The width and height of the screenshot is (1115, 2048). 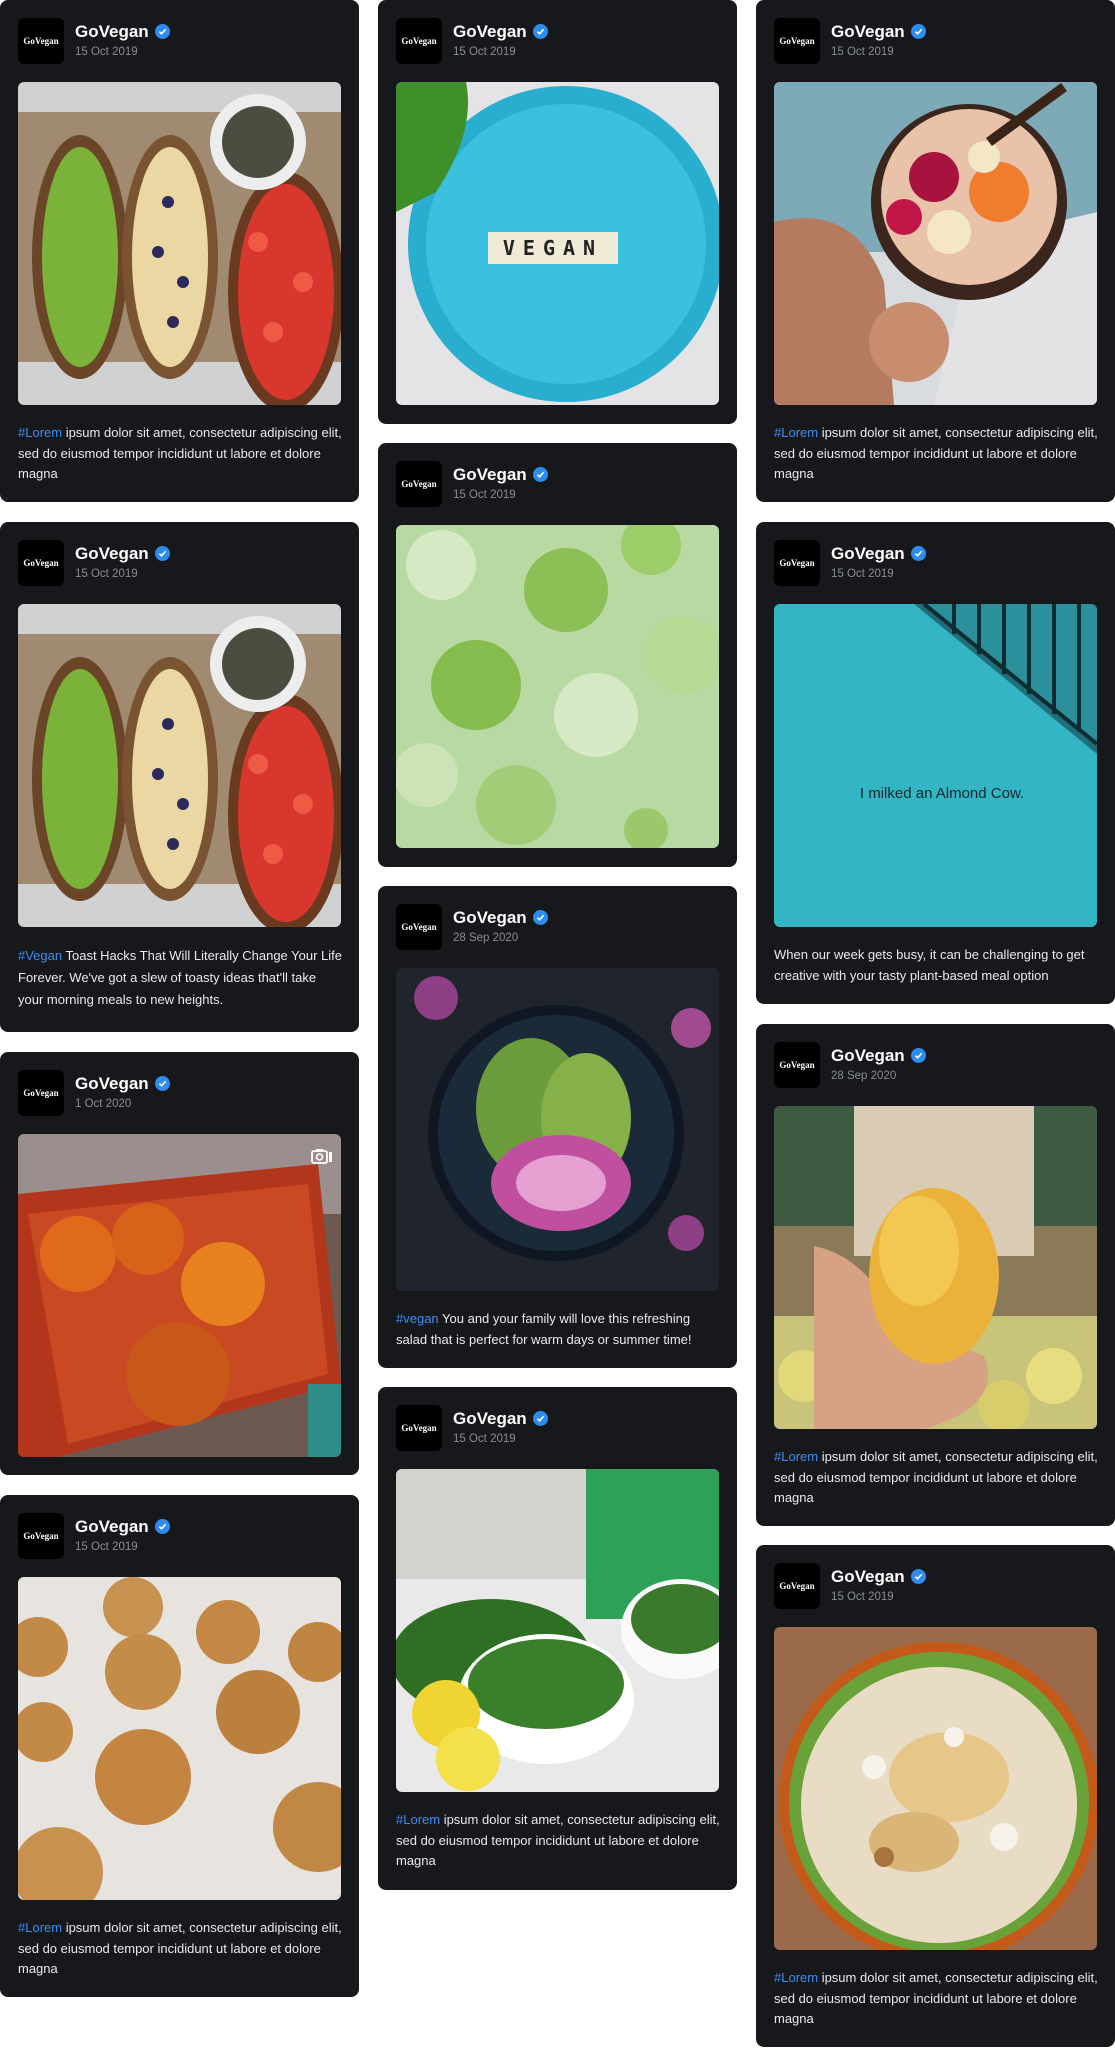 What do you see at coordinates (935, 765) in the screenshot?
I see `post-image-almond-cow-wall: I milked an Almond Cow.` at bounding box center [935, 765].